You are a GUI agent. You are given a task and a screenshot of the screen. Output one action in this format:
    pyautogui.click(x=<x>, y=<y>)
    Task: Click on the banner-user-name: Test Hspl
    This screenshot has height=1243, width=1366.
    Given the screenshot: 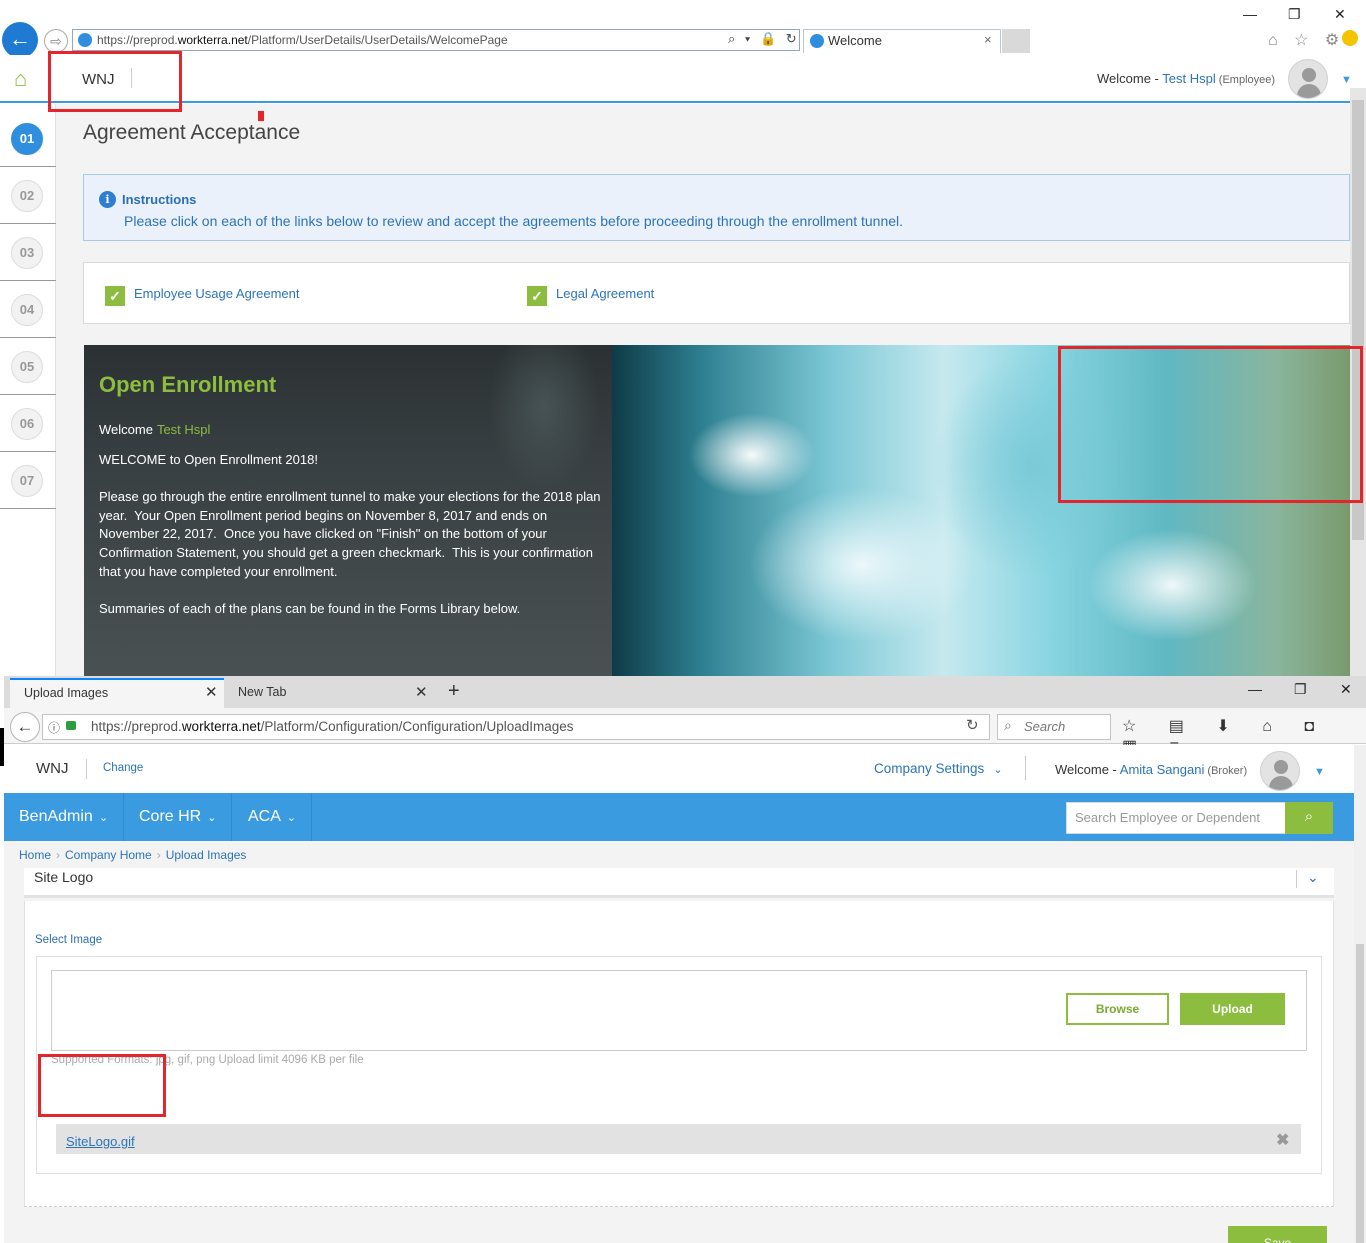 What is the action you would take?
    pyautogui.click(x=183, y=429)
    